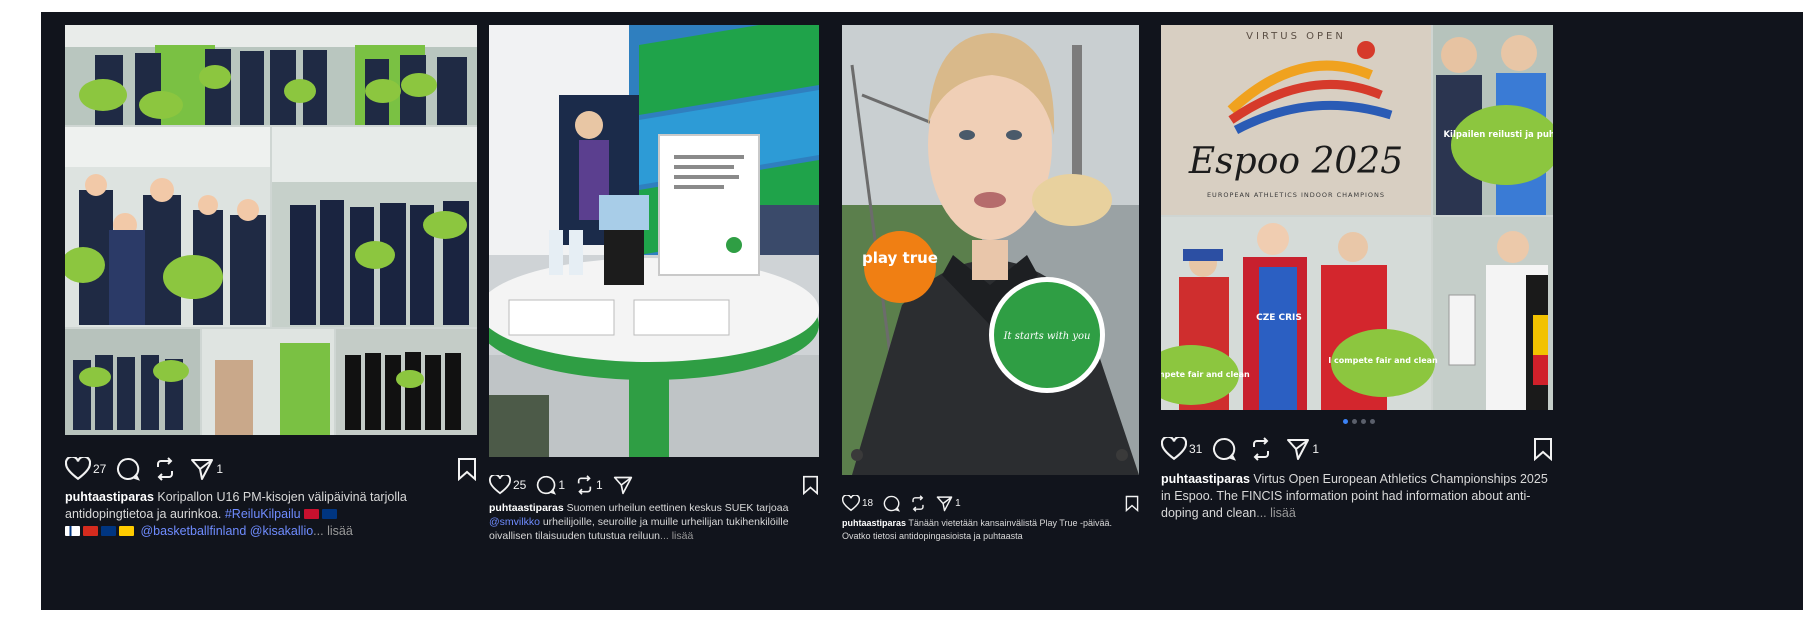  I want to click on sign-compete-right-text: I compete fair and clean, so click(1383, 360).